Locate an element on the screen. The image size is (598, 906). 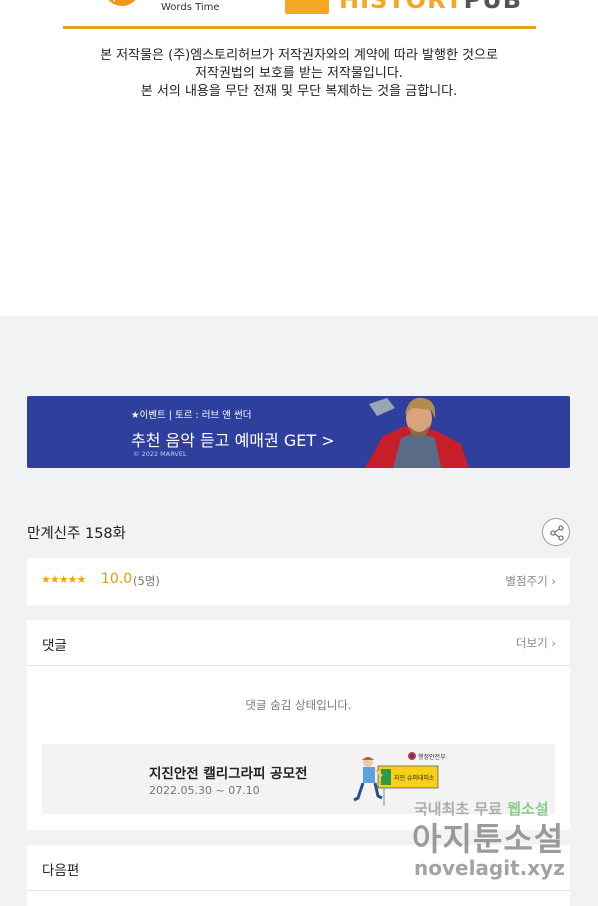
watermark-line-2: 아지툰소설 is located at coordinates (488, 839).